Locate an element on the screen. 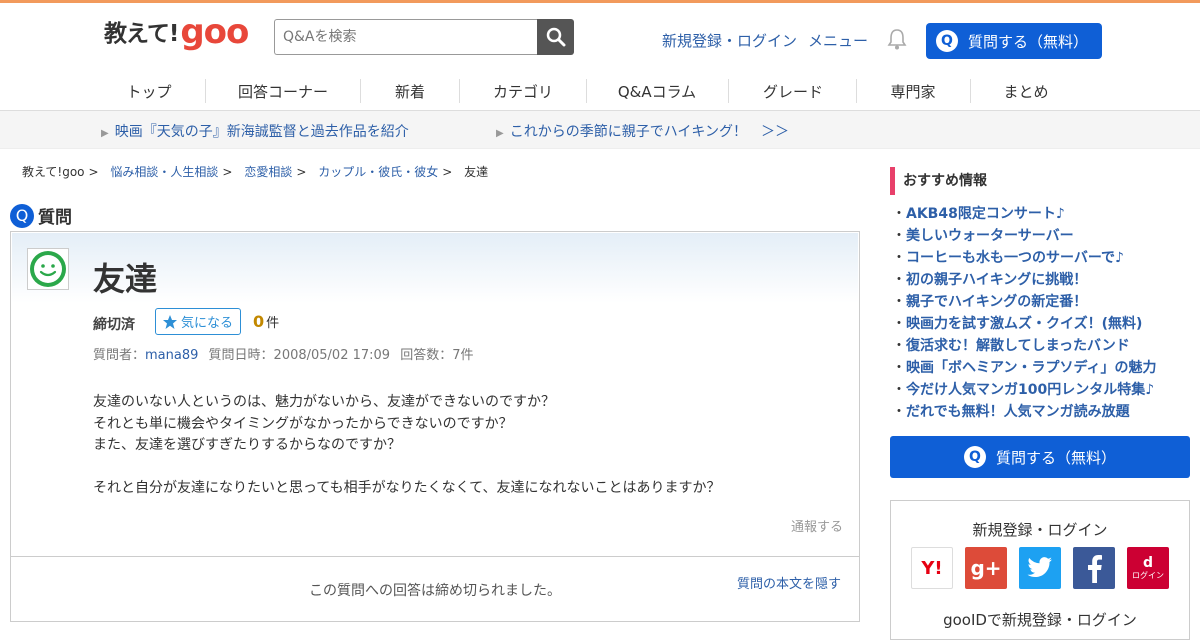 The image size is (1200, 640). recommended-item: 映画「ボヘミアン・ラプソディ」の魅力 is located at coordinates (1024, 368).